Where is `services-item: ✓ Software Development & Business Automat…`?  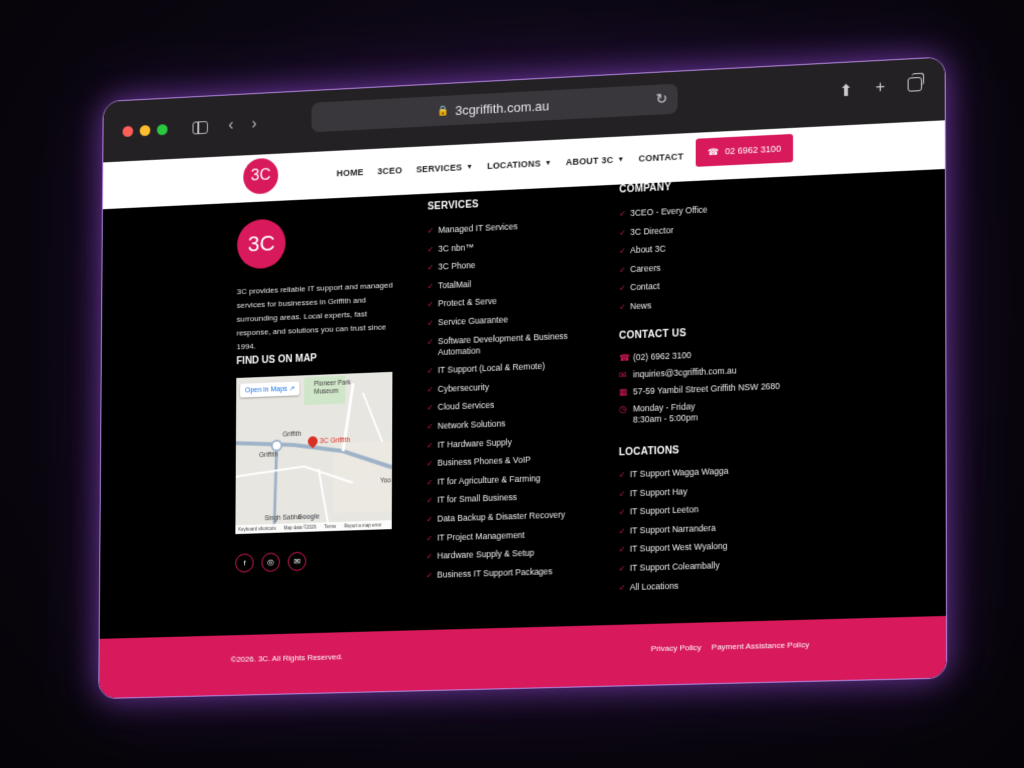
services-item: ✓ Software Development & Business Automat… is located at coordinates (506, 344).